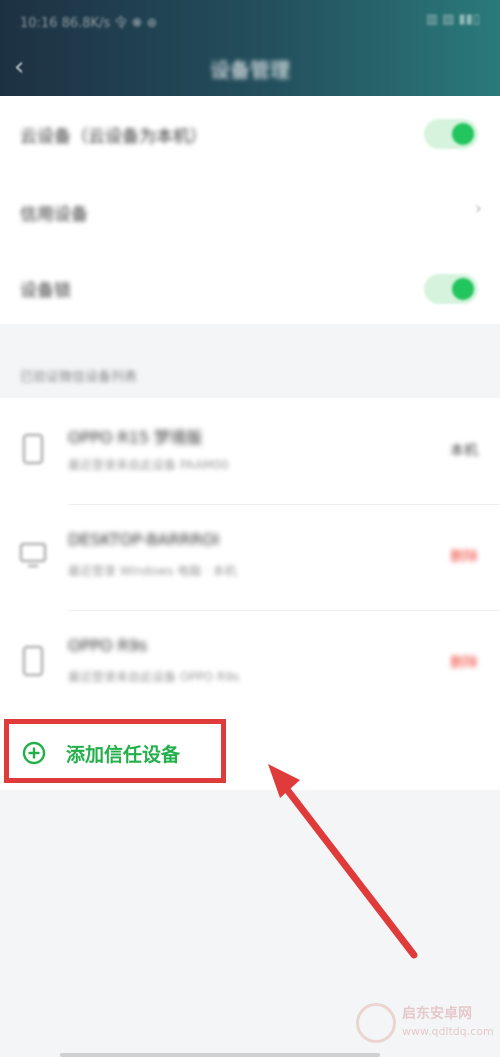 Image resolution: width=500 pixels, height=1057 pixels. I want to click on monitor-icon, so click(33, 555).